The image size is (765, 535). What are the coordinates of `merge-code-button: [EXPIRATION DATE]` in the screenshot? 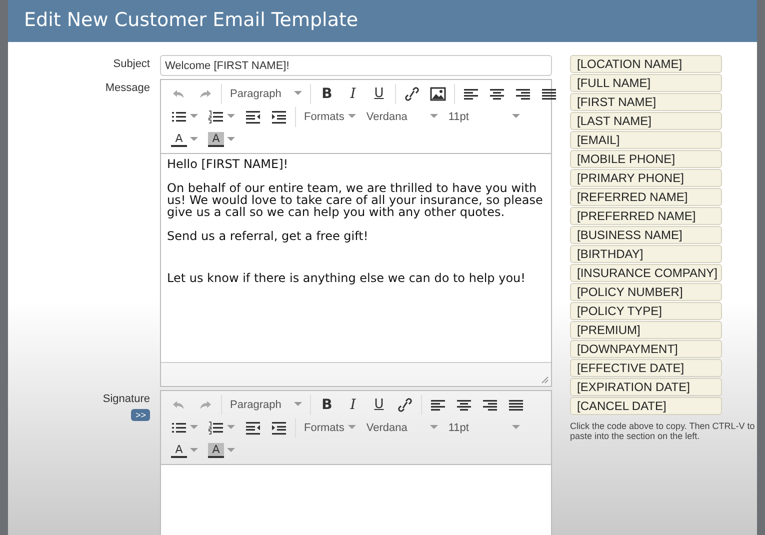 It's located at (646, 387).